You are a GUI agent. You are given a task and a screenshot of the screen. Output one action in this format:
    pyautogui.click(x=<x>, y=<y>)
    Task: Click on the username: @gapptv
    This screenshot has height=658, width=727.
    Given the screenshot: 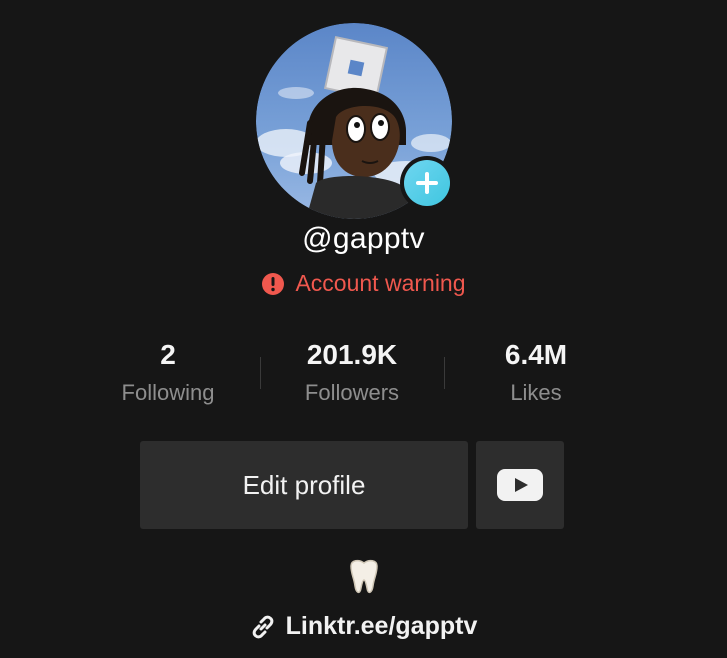 What is the action you would take?
    pyautogui.click(x=363, y=238)
    